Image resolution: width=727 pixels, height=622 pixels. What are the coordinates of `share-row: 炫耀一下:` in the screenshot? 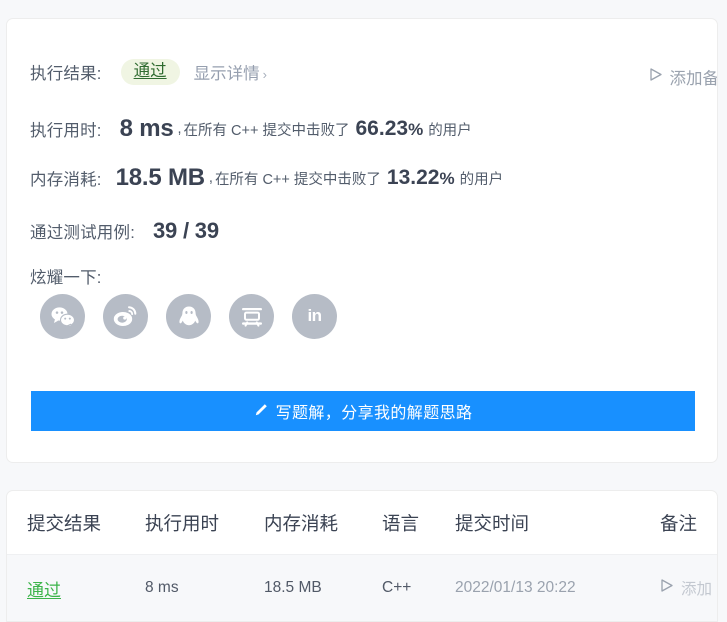 It's located at (66, 276).